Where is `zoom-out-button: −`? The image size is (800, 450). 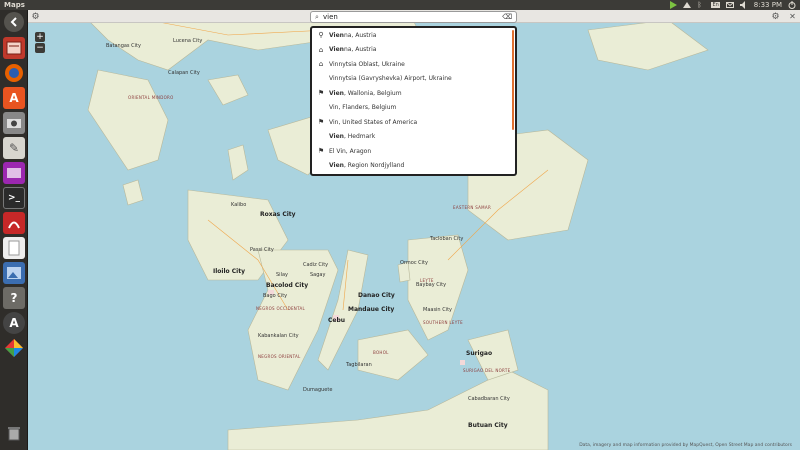
zoom-out-button: − is located at coordinates (40, 48).